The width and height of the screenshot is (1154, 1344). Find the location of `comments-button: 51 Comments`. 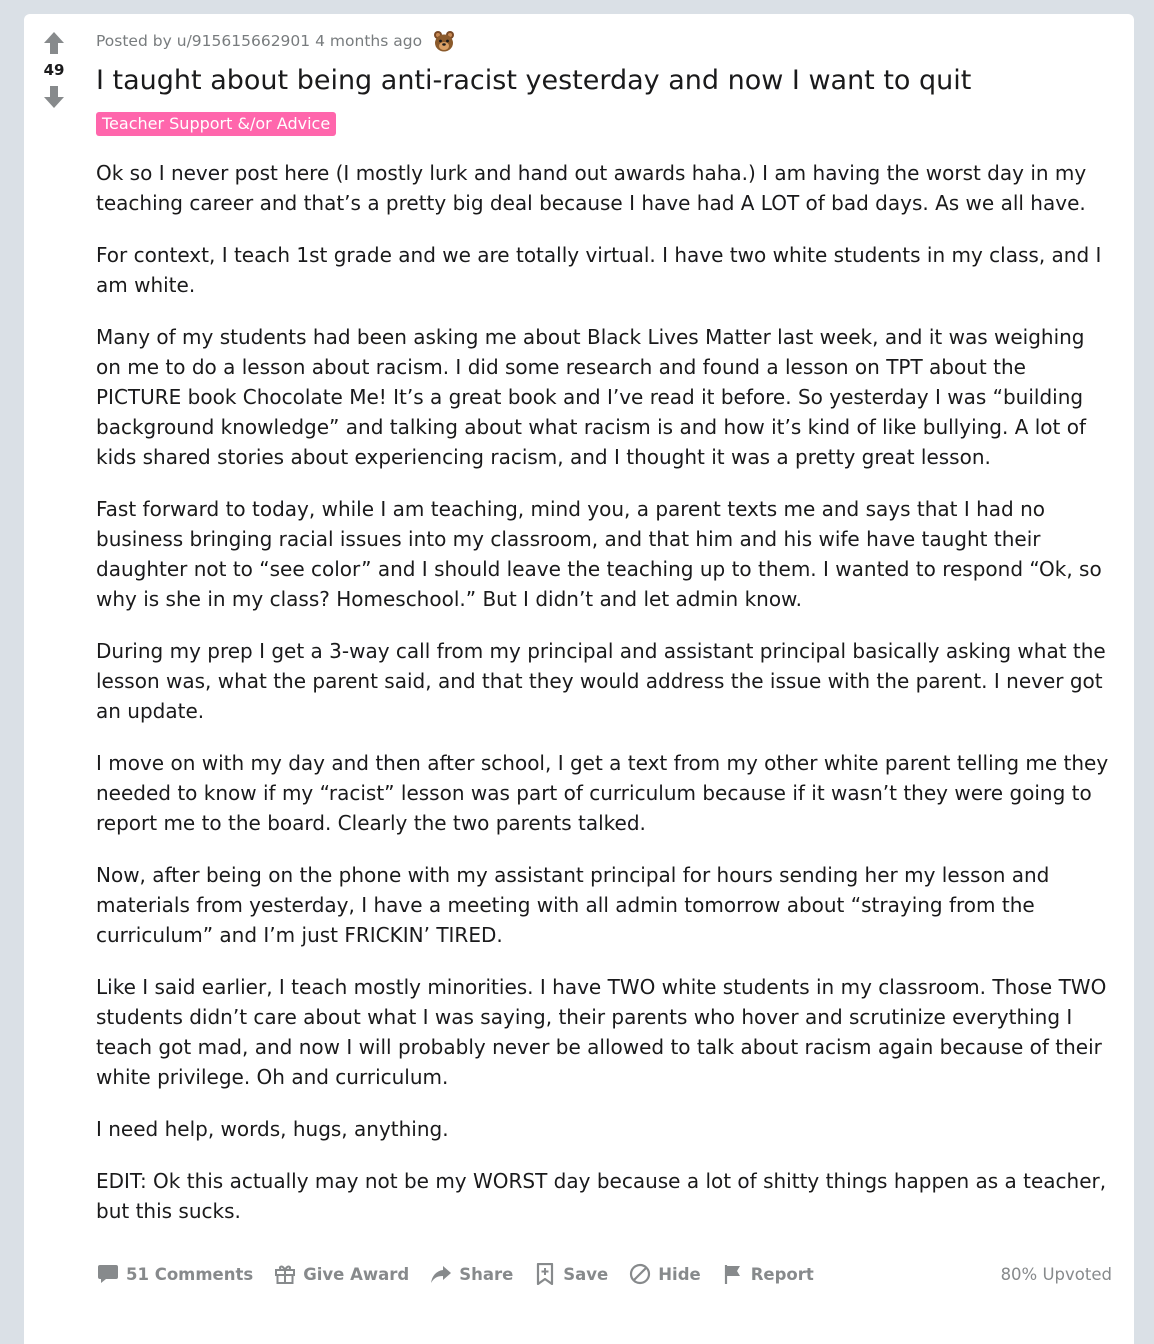

comments-button: 51 Comments is located at coordinates (174, 1274).